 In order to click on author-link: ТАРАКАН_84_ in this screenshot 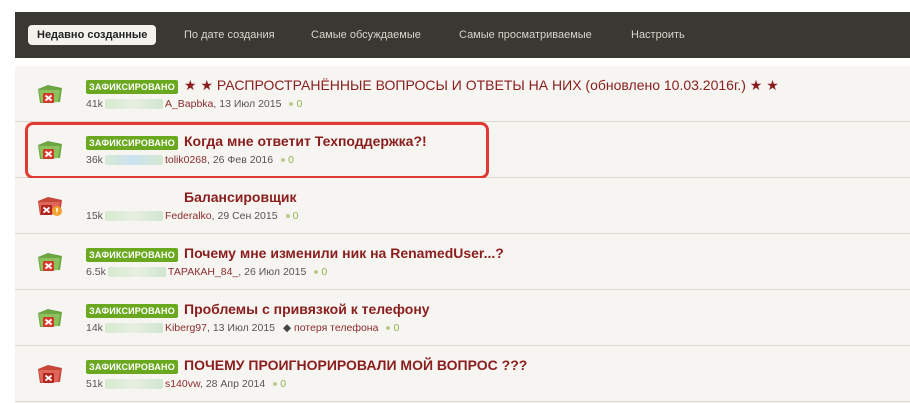, I will do `click(203, 272)`.